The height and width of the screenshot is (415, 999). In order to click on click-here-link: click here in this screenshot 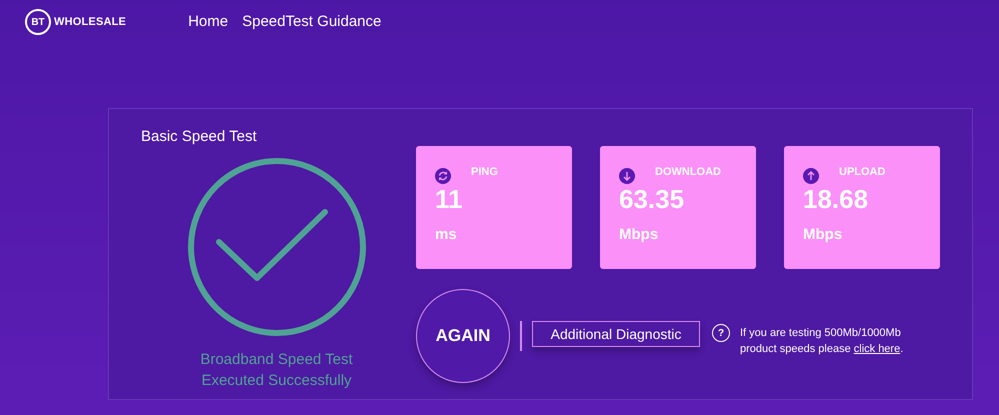, I will do `click(877, 349)`.